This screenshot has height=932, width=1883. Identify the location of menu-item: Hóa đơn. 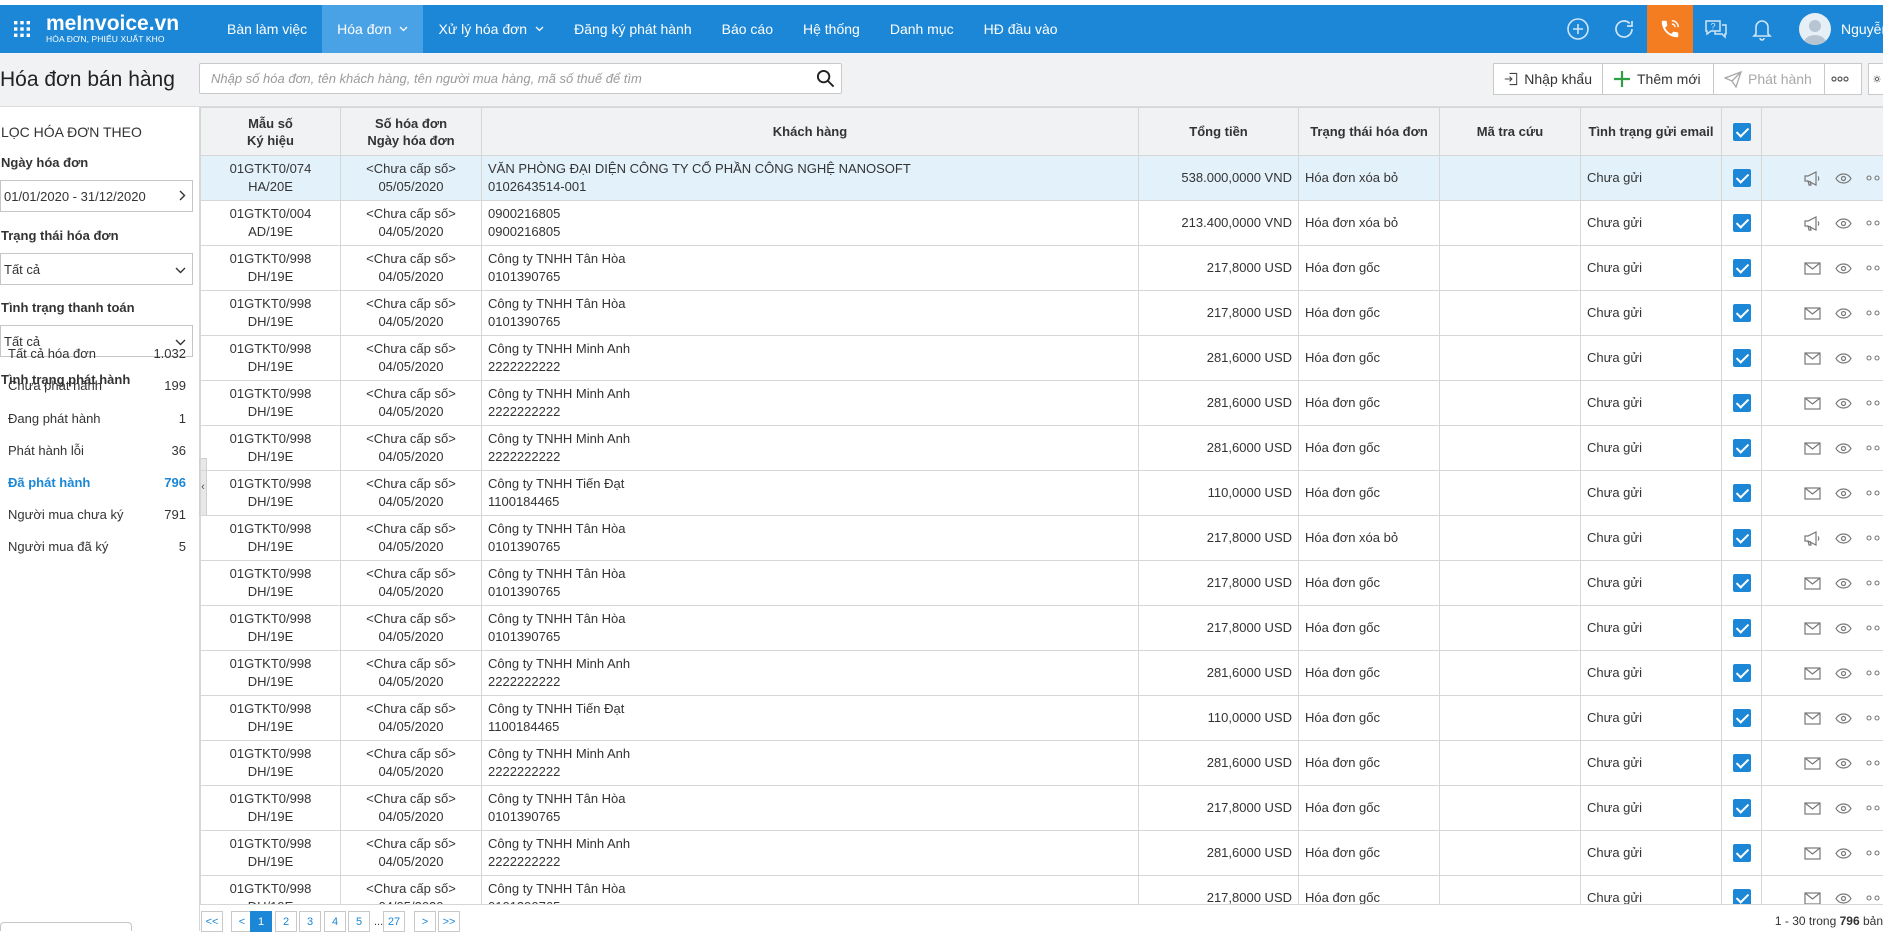
(372, 29).